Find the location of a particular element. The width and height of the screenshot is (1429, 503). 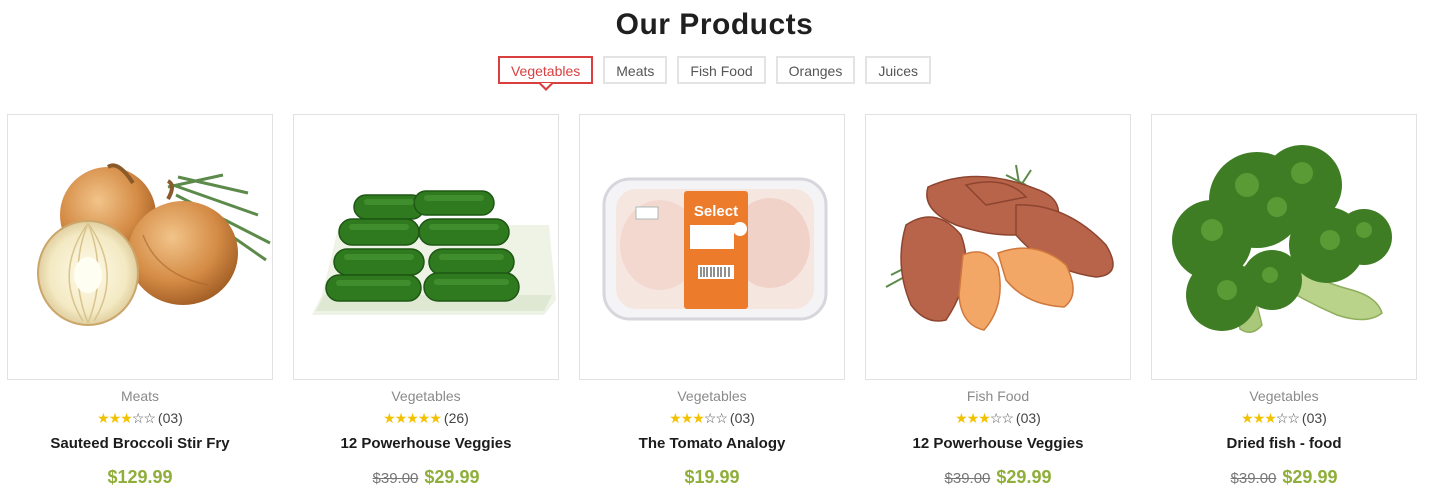

package-label: Select is located at coordinates (716, 211).